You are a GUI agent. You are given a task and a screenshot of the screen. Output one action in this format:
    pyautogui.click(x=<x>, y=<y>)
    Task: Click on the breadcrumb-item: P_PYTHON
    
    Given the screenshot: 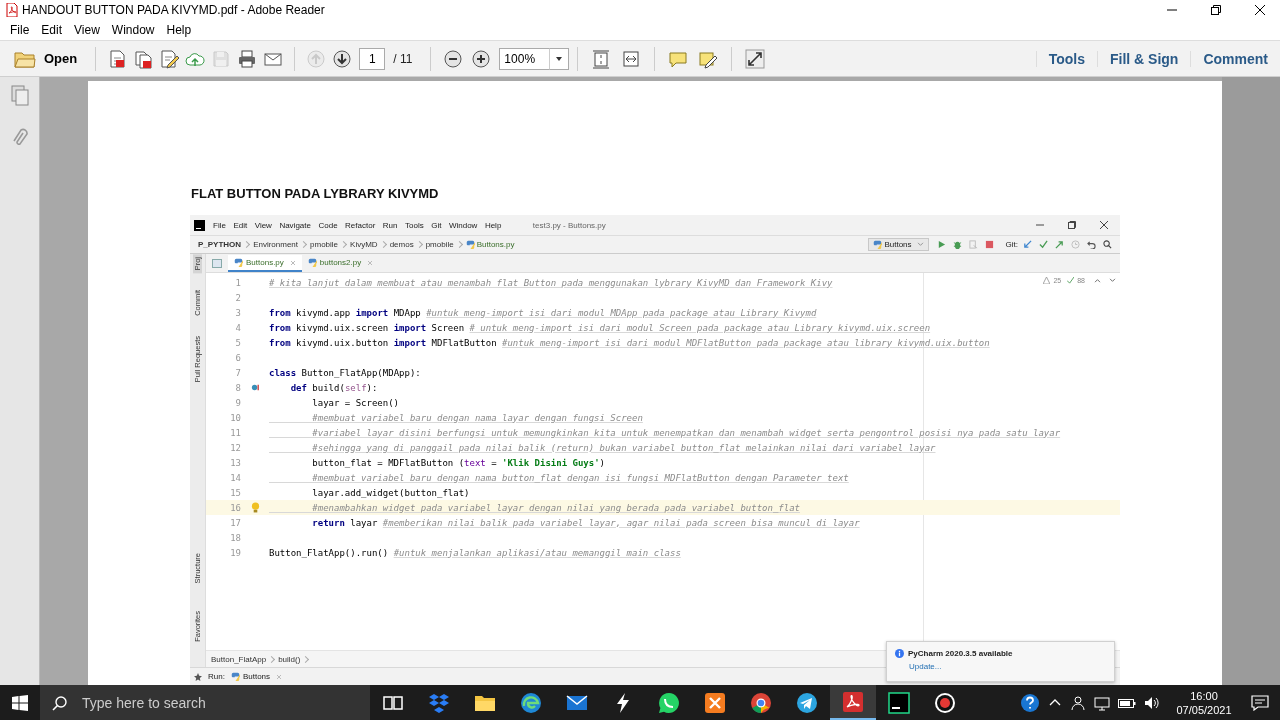 What is the action you would take?
    pyautogui.click(x=226, y=244)
    